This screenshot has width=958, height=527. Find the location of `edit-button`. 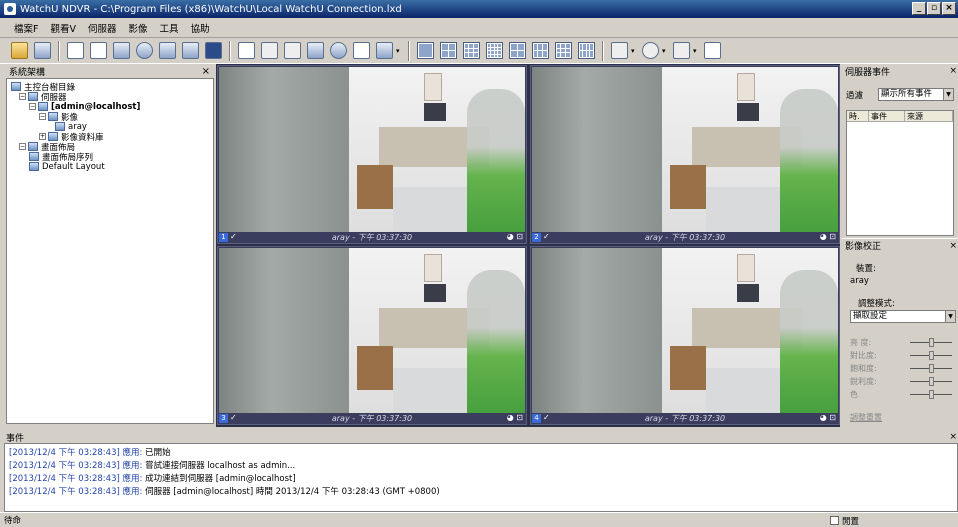

edit-button is located at coordinates (121, 51).